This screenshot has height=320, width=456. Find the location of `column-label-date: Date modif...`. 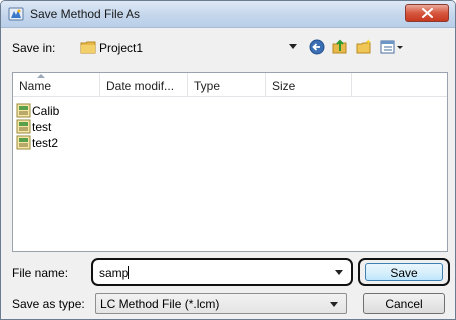

column-label-date: Date modif... is located at coordinates (140, 86).